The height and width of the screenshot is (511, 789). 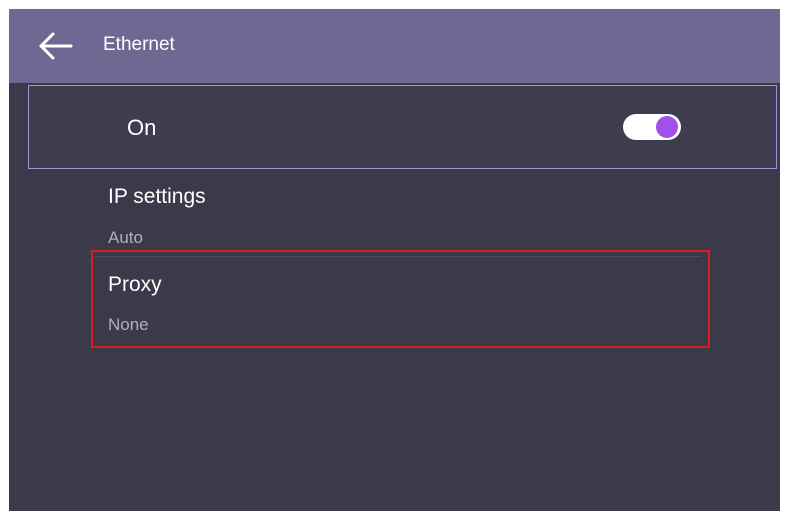 What do you see at coordinates (125, 237) in the screenshot?
I see `ip-settings-value: Auto` at bounding box center [125, 237].